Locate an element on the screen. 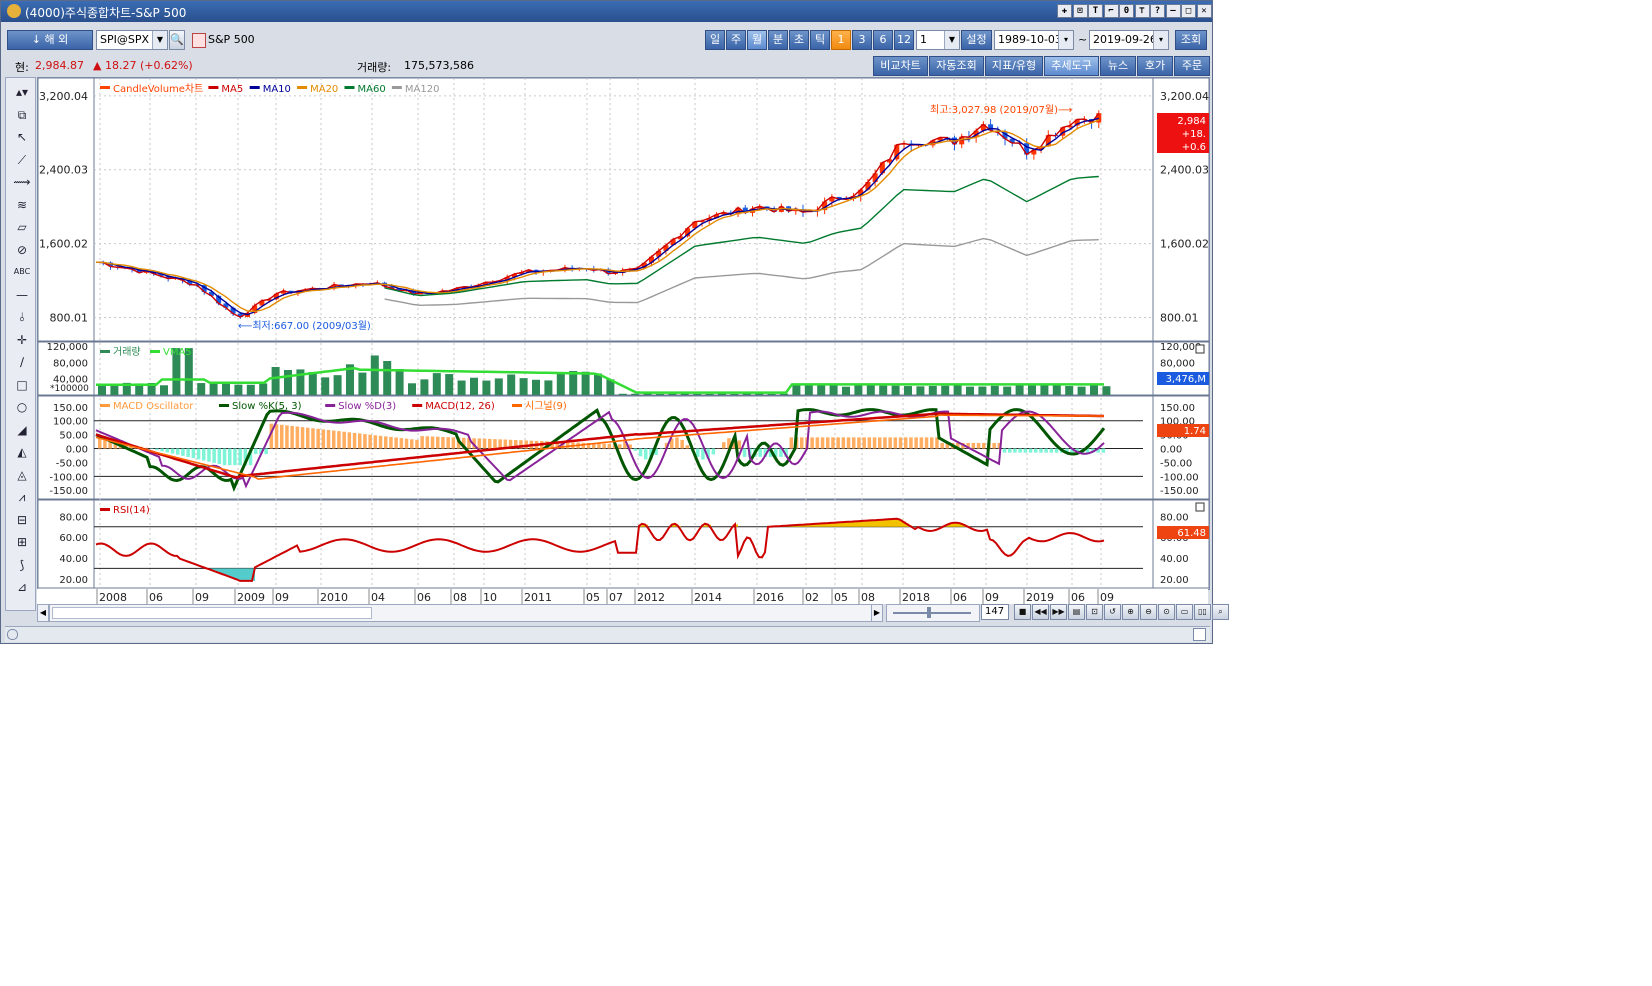 The image size is (1652, 986). zoom-slider-handle is located at coordinates (929, 612).